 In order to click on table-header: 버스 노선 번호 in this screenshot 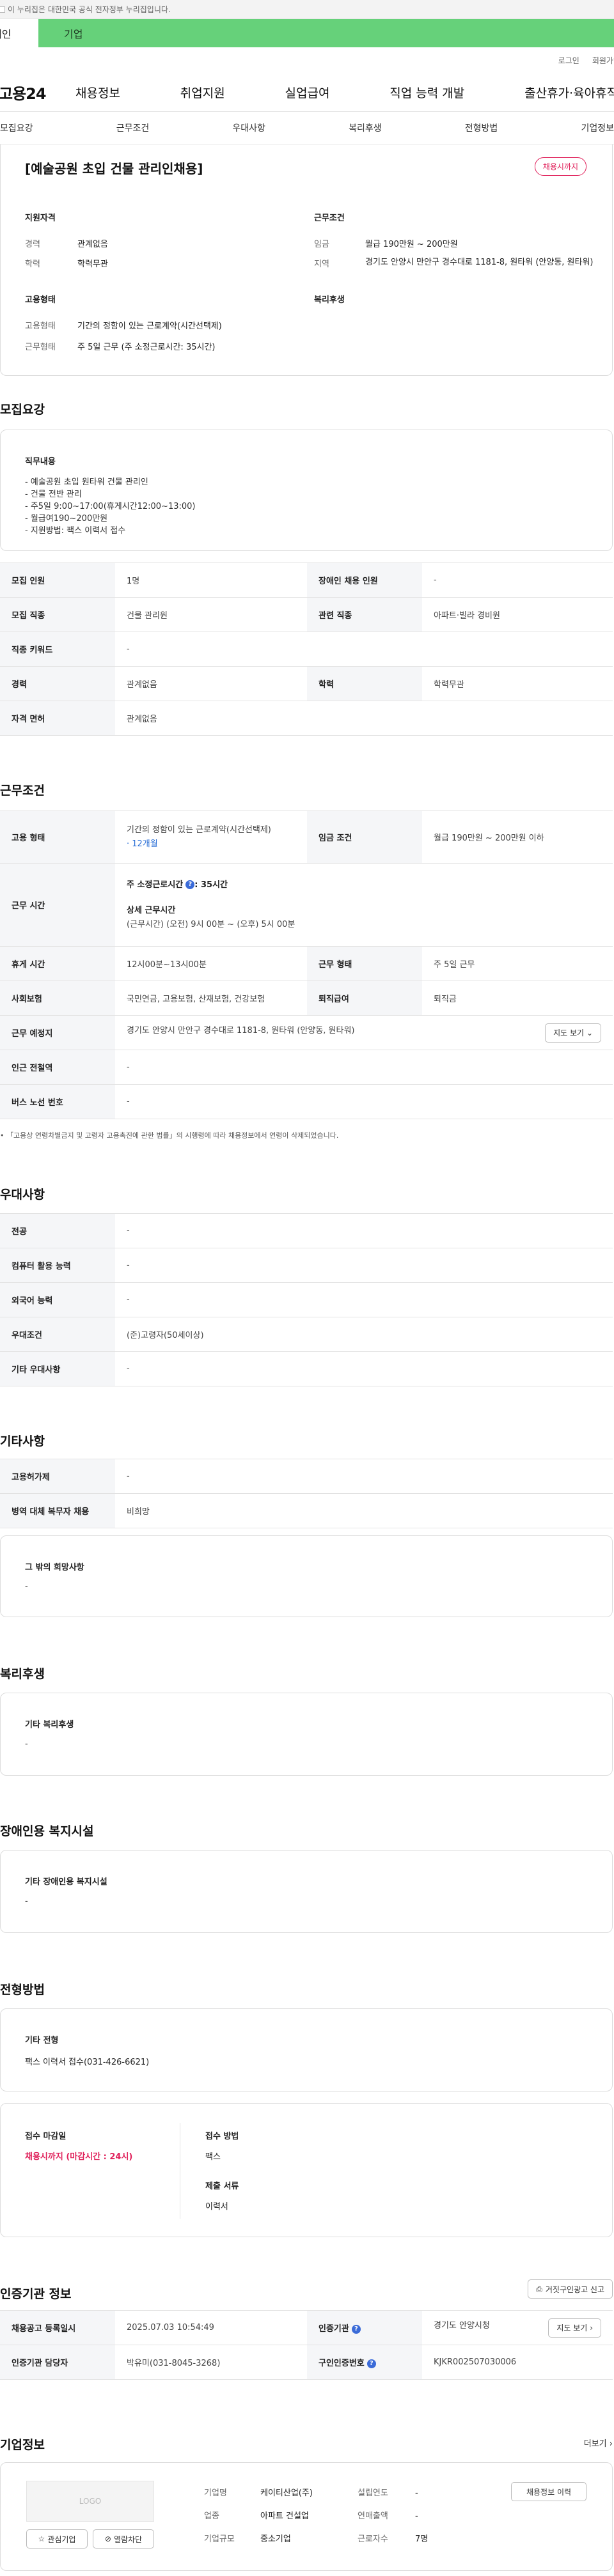, I will do `click(57, 1101)`.